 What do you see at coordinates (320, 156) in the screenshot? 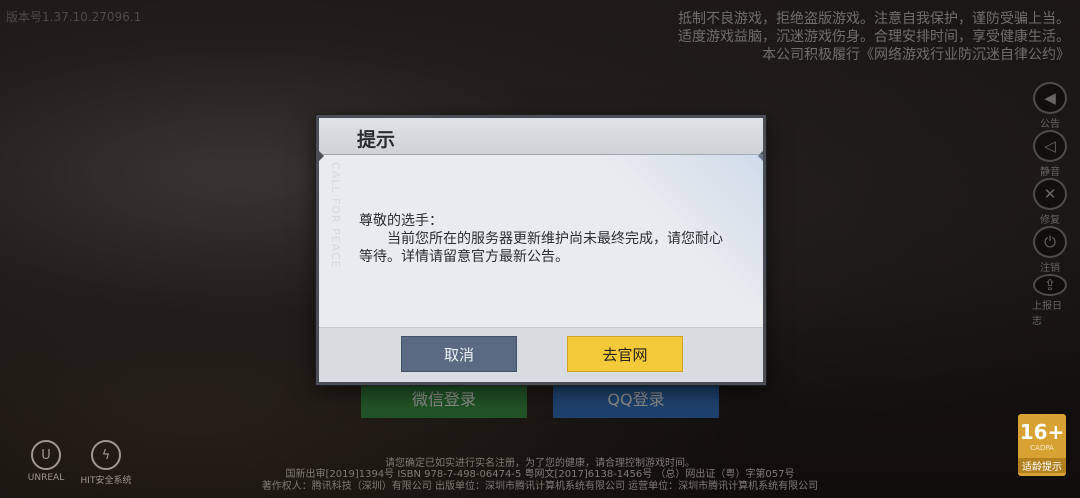
I see `header-notch-left` at bounding box center [320, 156].